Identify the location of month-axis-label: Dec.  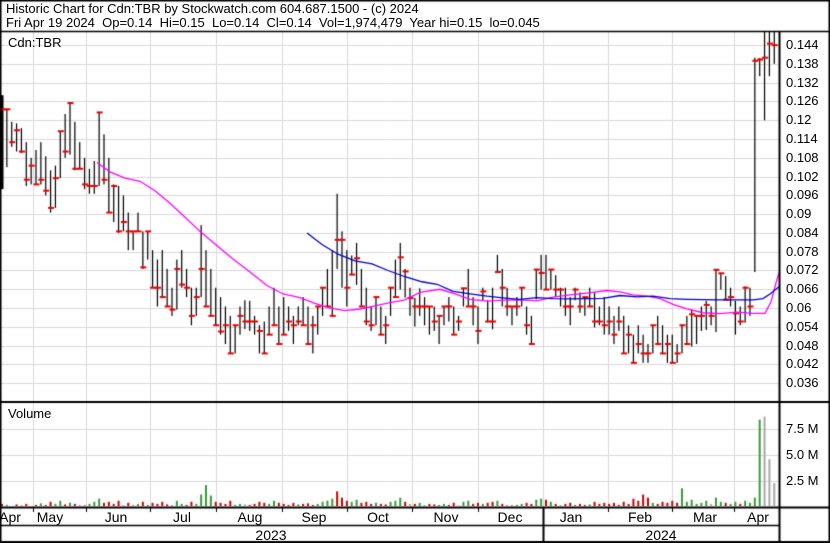
(510, 517).